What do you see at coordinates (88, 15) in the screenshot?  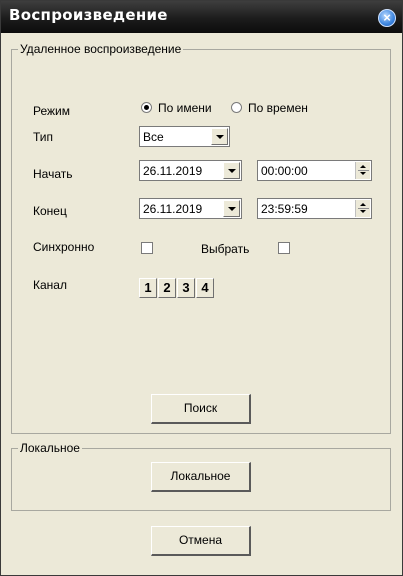 I see `window-title: Воспроизведение` at bounding box center [88, 15].